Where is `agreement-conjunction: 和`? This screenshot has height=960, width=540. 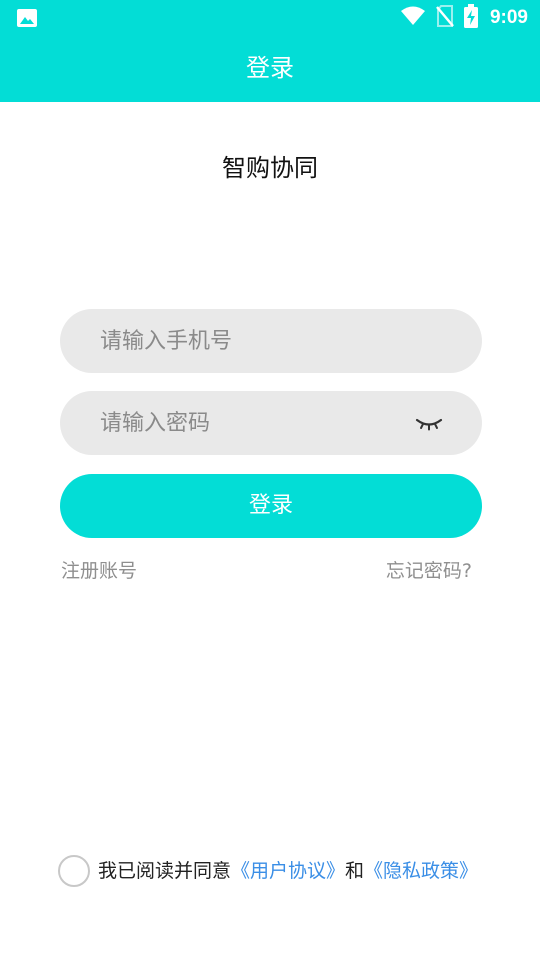 agreement-conjunction: 和 is located at coordinates (355, 871).